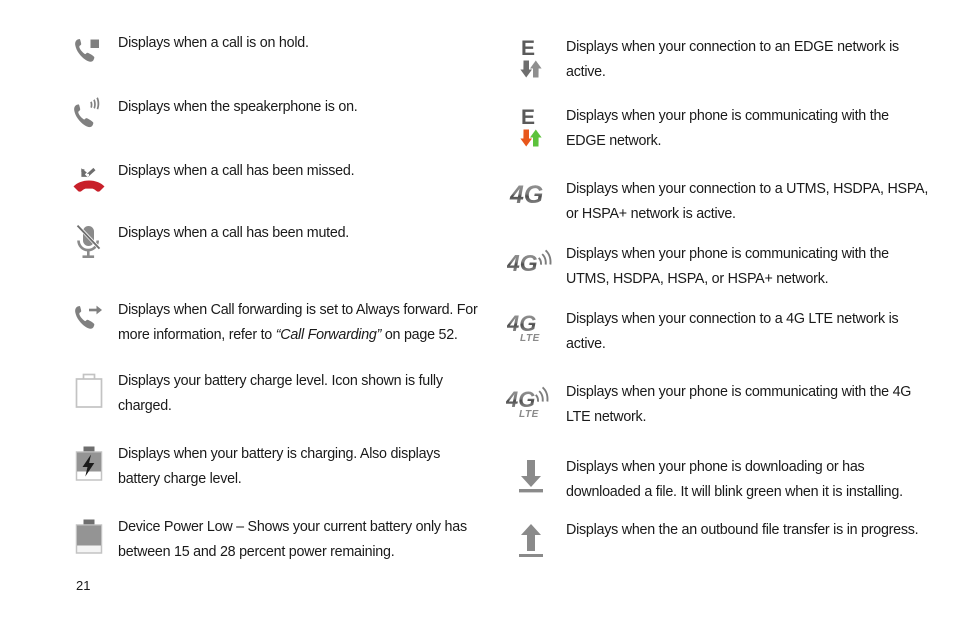 Image resolution: width=954 pixels, height=636 pixels. What do you see at coordinates (533, 400) in the screenshot?
I see `4g-lte-signal-icon: 4G LTE` at bounding box center [533, 400].